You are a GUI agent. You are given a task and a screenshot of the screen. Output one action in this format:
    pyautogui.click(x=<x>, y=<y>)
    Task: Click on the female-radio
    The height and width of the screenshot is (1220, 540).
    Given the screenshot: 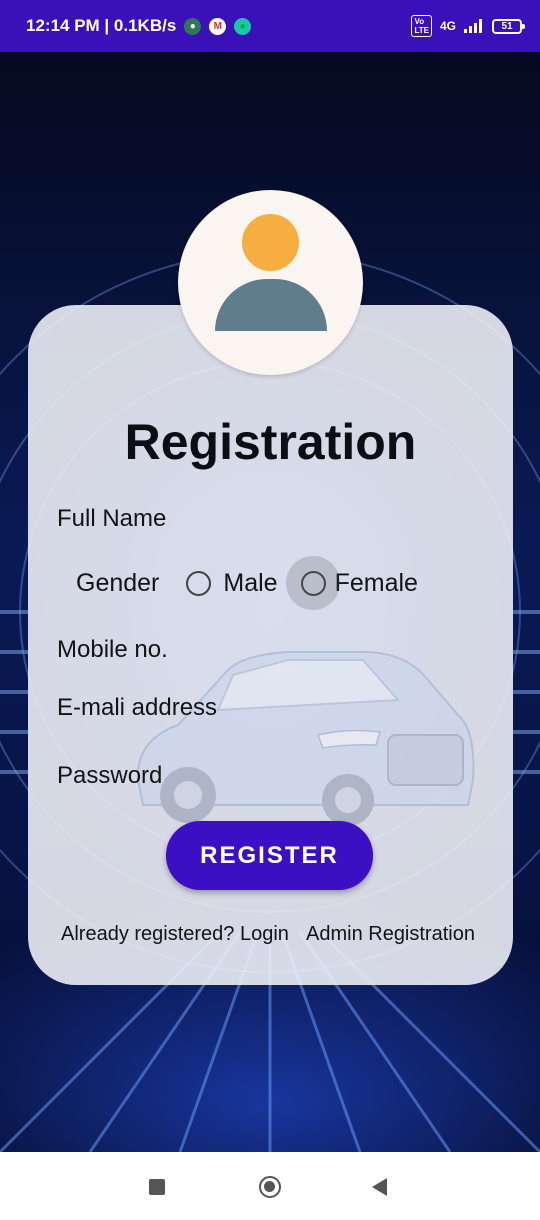 What is the action you would take?
    pyautogui.click(x=313, y=583)
    